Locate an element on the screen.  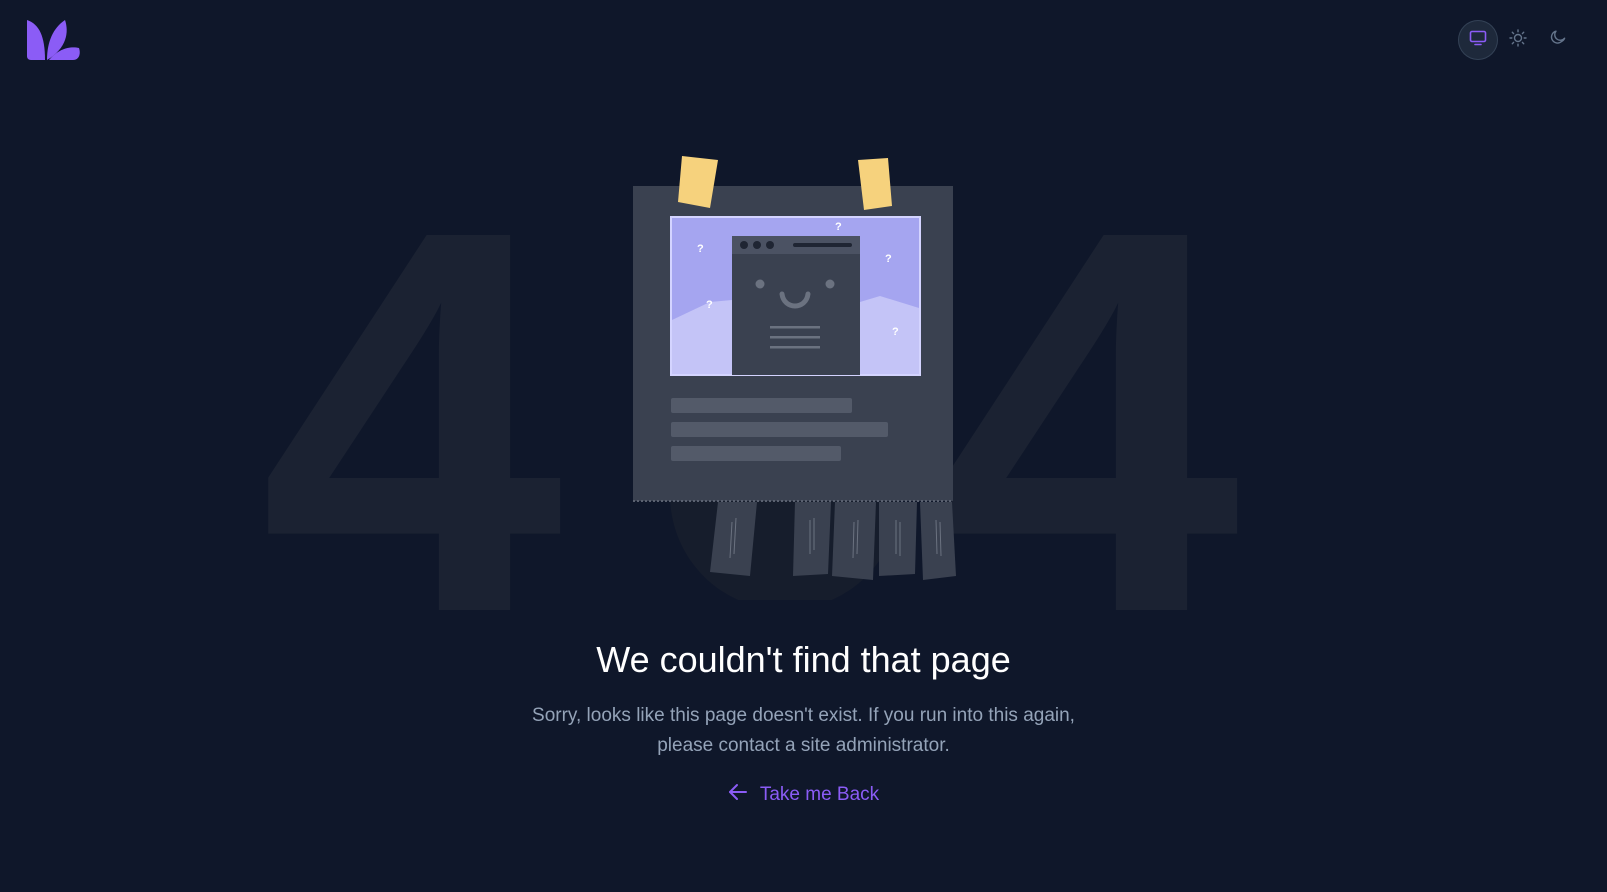
theme-dark-button is located at coordinates (1558, 40).